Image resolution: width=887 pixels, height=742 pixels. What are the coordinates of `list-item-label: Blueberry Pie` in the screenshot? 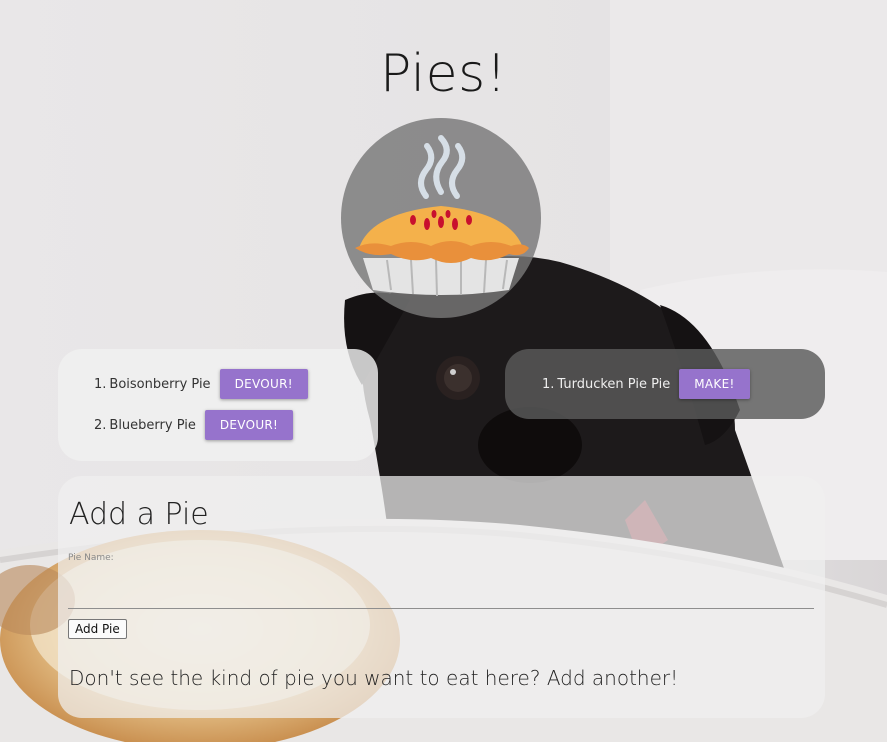 It's located at (152, 425).